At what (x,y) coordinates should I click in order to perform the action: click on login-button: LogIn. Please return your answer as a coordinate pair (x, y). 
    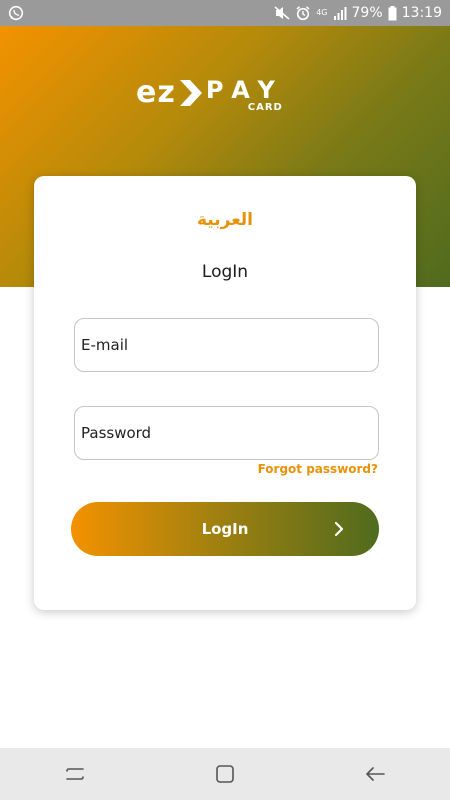
    Looking at the image, I should click on (225, 529).